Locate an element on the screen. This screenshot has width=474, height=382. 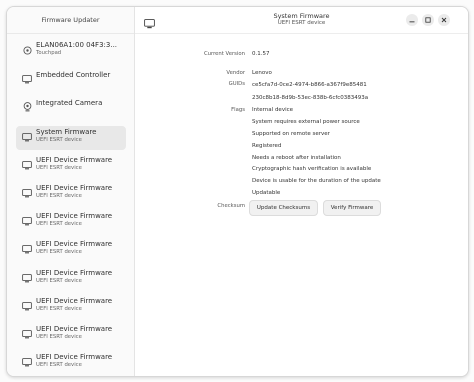
maximize-button is located at coordinates (428, 20).